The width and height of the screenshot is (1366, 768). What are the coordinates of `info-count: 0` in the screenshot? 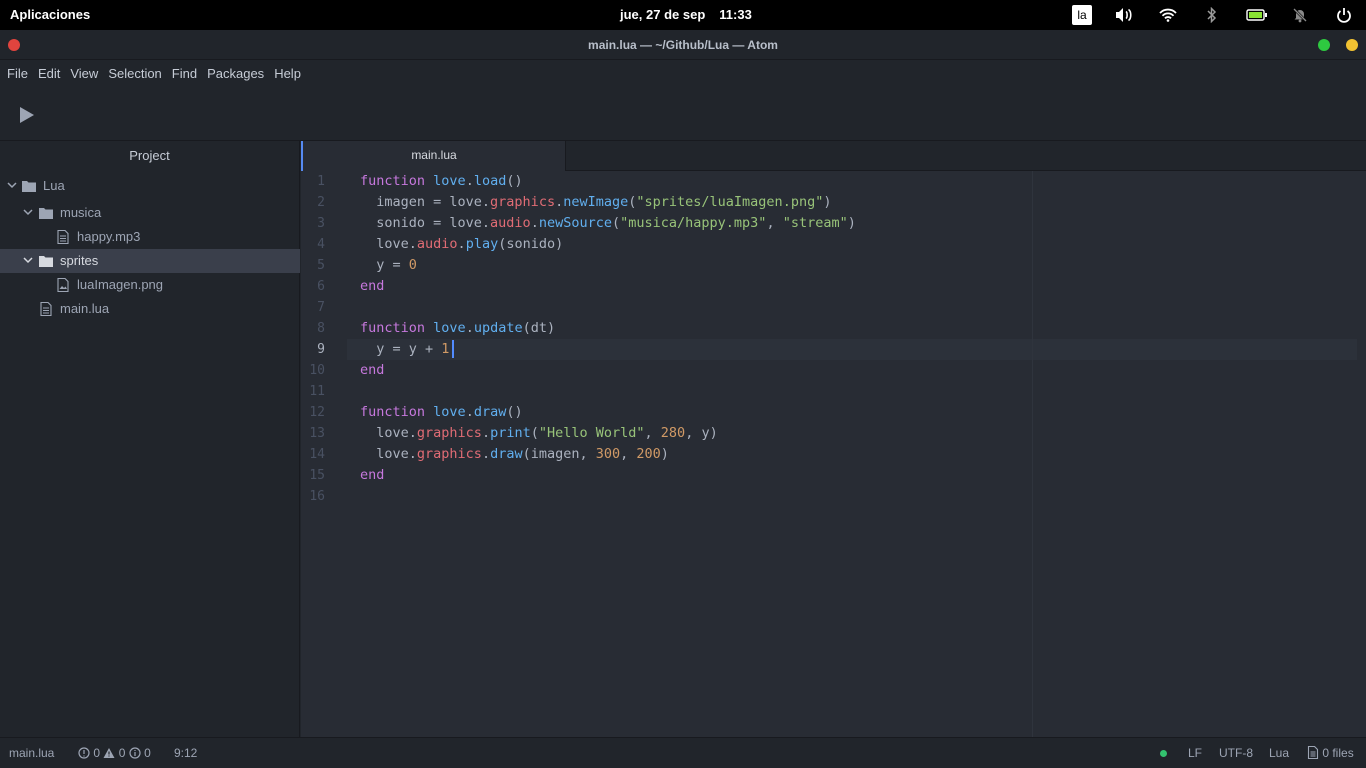 It's located at (147, 753).